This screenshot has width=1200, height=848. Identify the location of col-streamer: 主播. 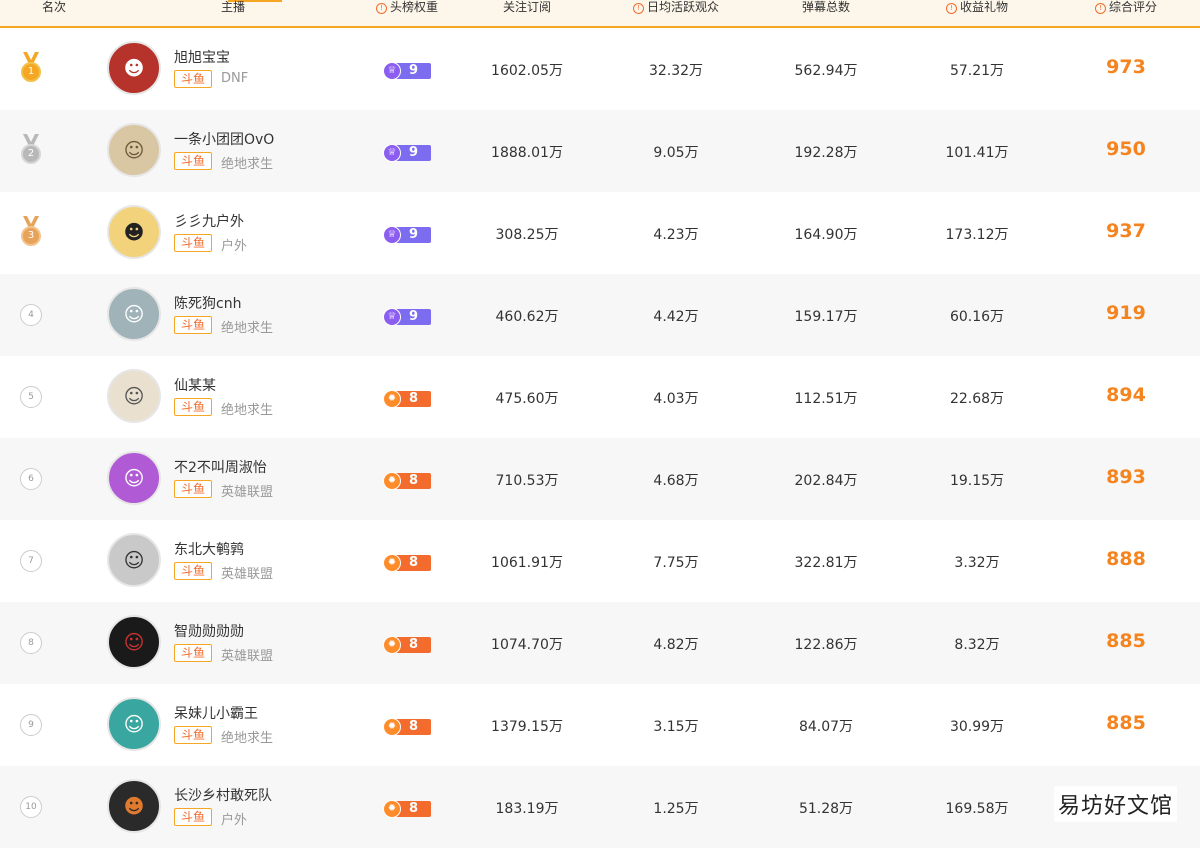
(233, 13).